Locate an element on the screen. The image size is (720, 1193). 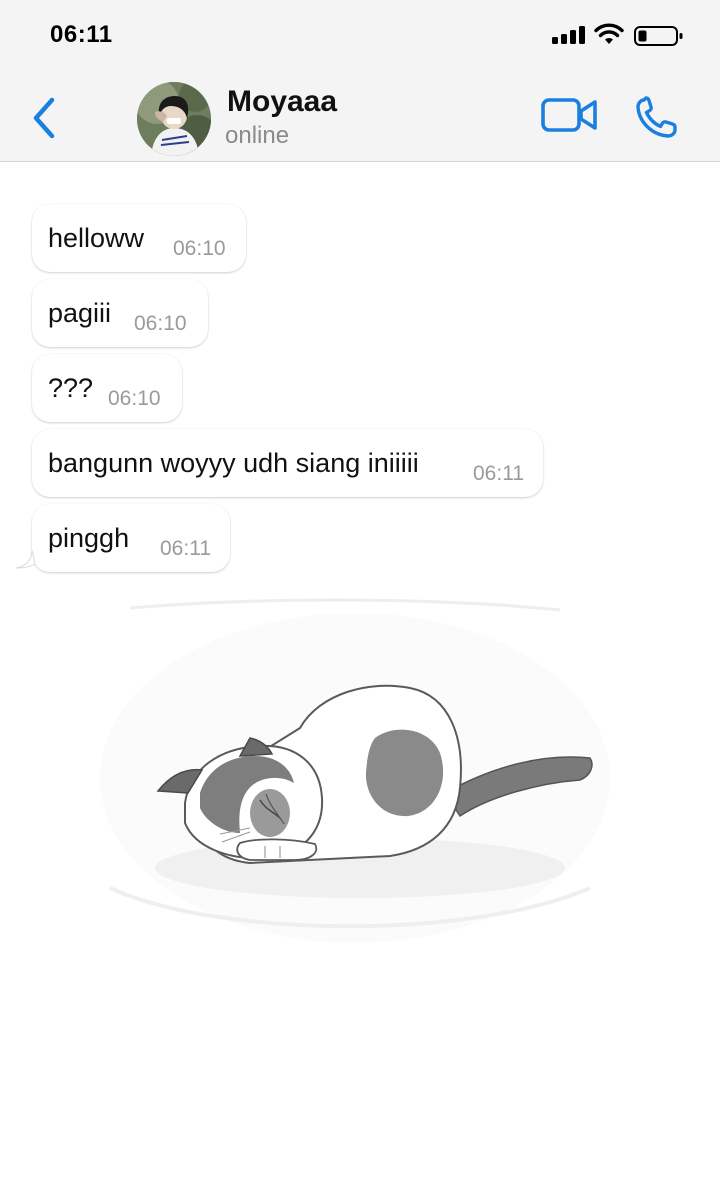
message-bubble: helloww 06:10 is located at coordinates (139, 238).